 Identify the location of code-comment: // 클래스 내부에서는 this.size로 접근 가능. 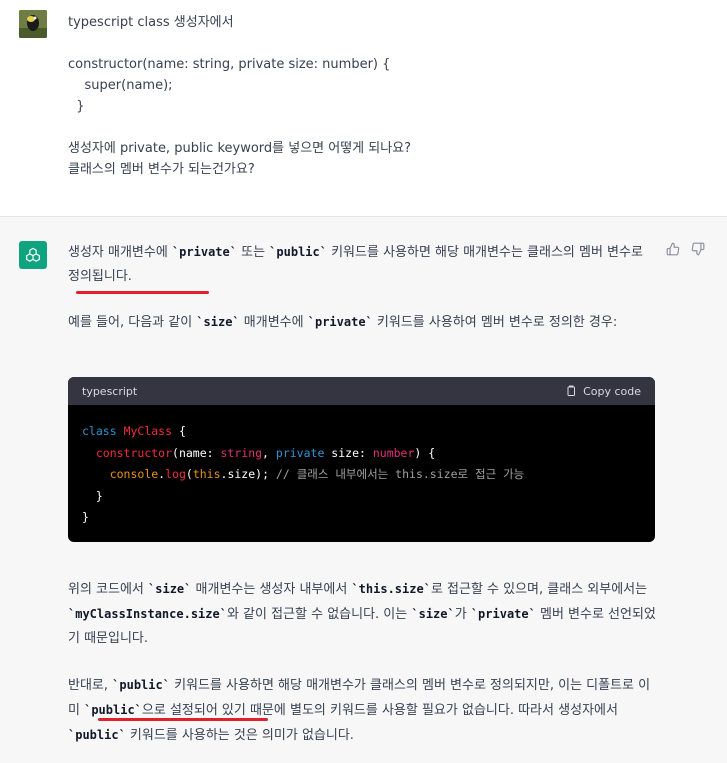
(400, 474).